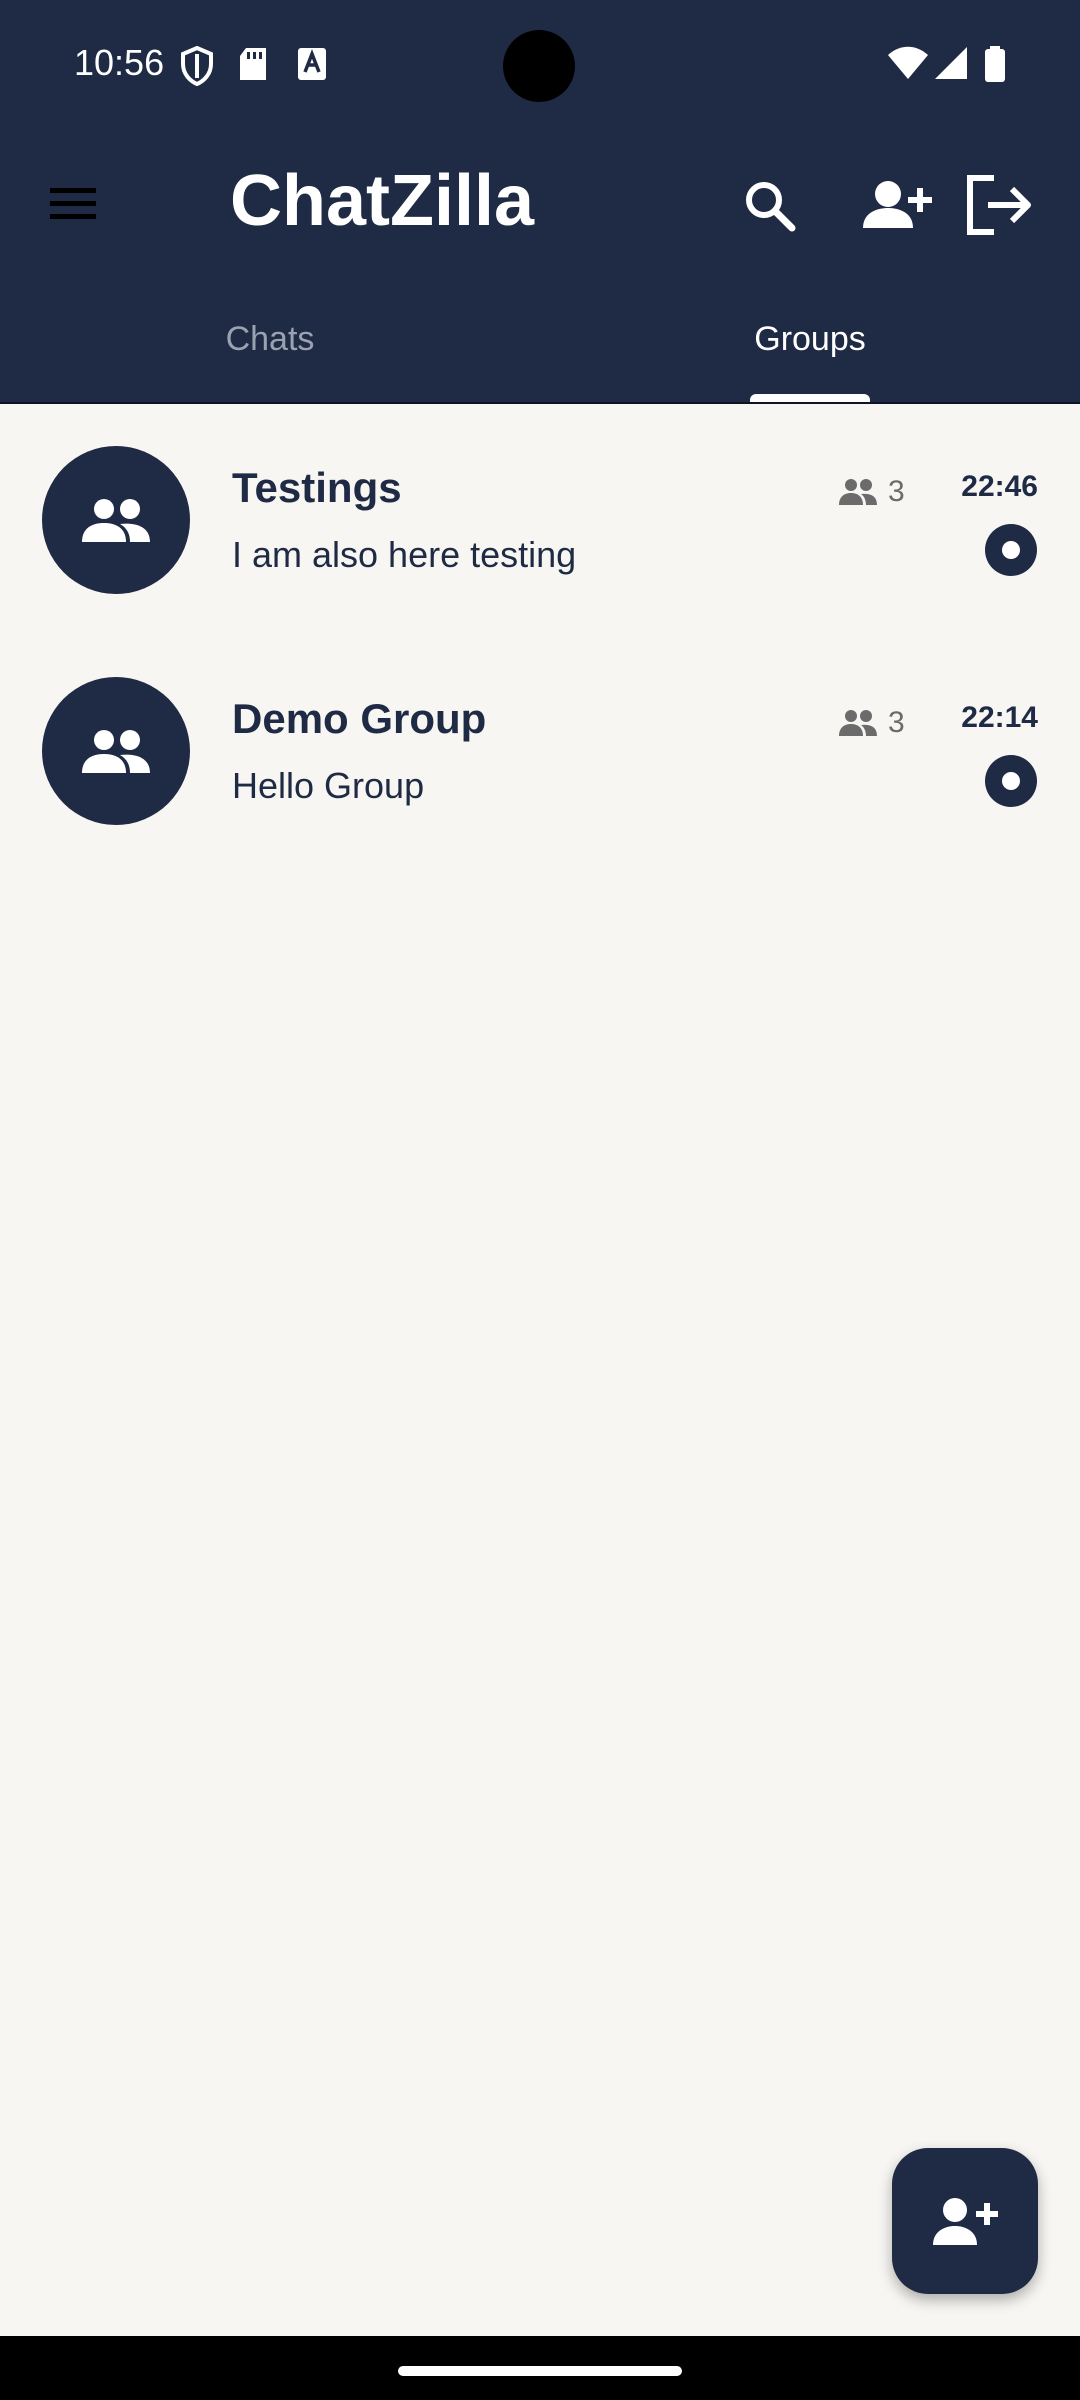 The height and width of the screenshot is (2400, 1080). I want to click on tab-chats: Chats, so click(270, 341).